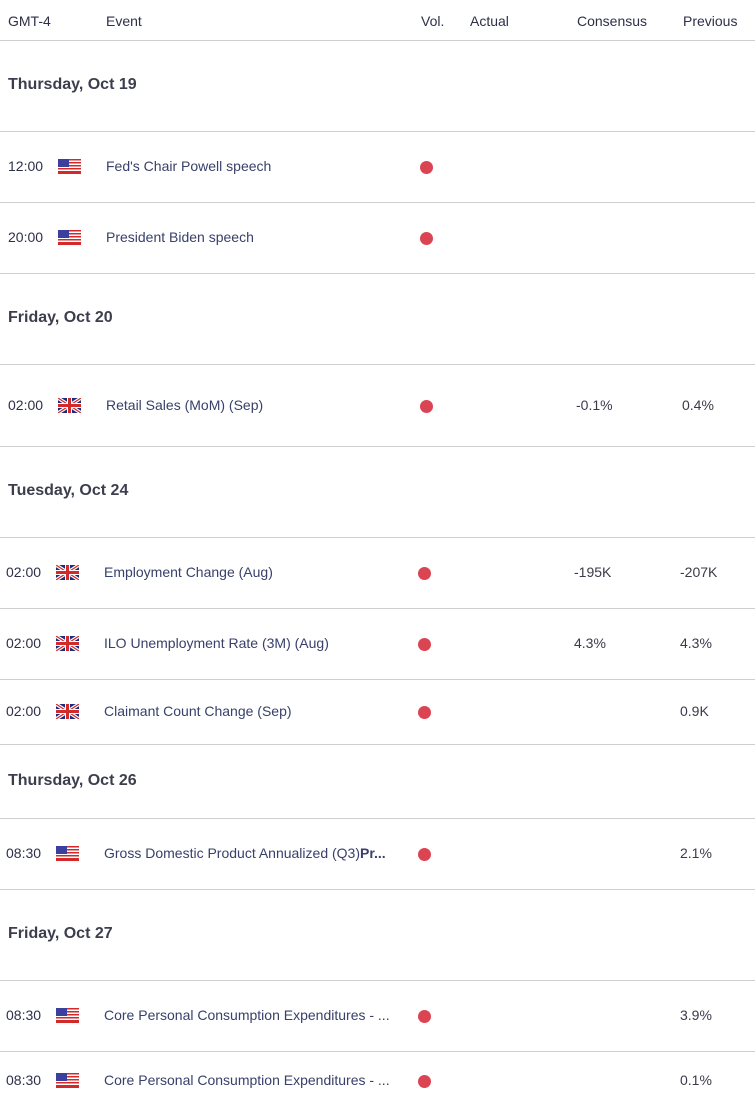 The image size is (755, 1110). Describe the element at coordinates (377, 782) in the screenshot. I see `day-header: Thursday, Oct 26` at that location.